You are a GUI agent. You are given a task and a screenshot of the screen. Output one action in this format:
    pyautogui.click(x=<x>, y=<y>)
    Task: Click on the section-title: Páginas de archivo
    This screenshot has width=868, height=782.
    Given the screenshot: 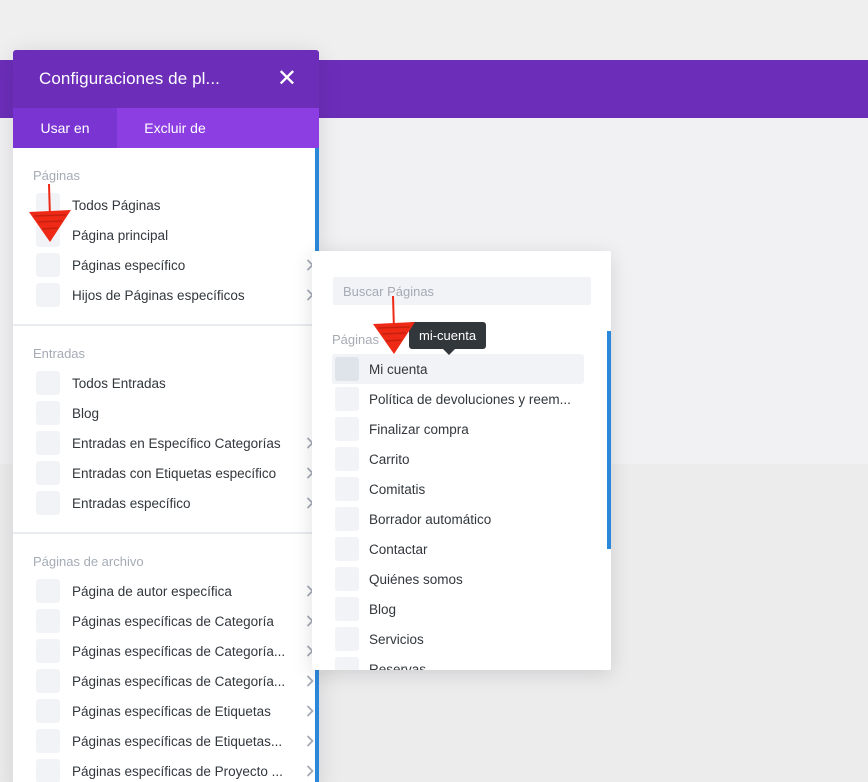 What is the action you would take?
    pyautogui.click(x=88, y=561)
    